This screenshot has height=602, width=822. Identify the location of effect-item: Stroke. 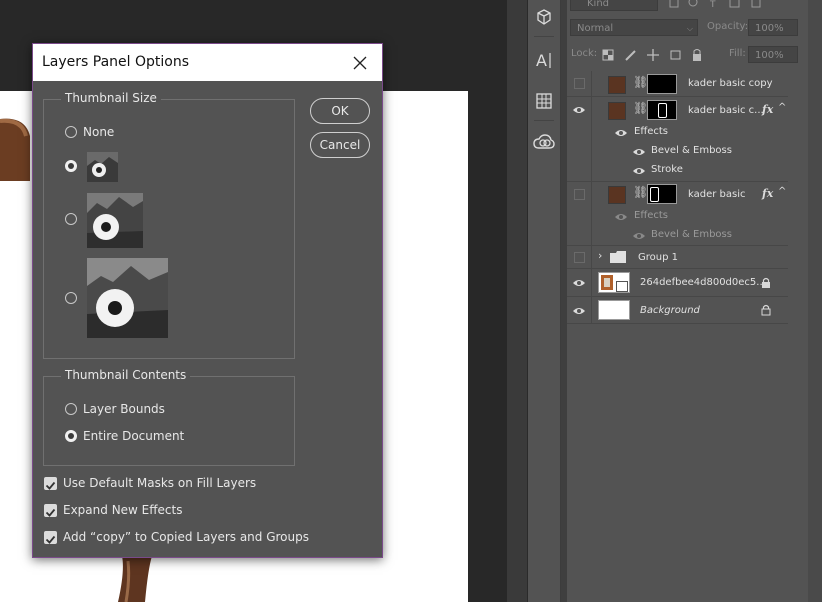
(667, 169).